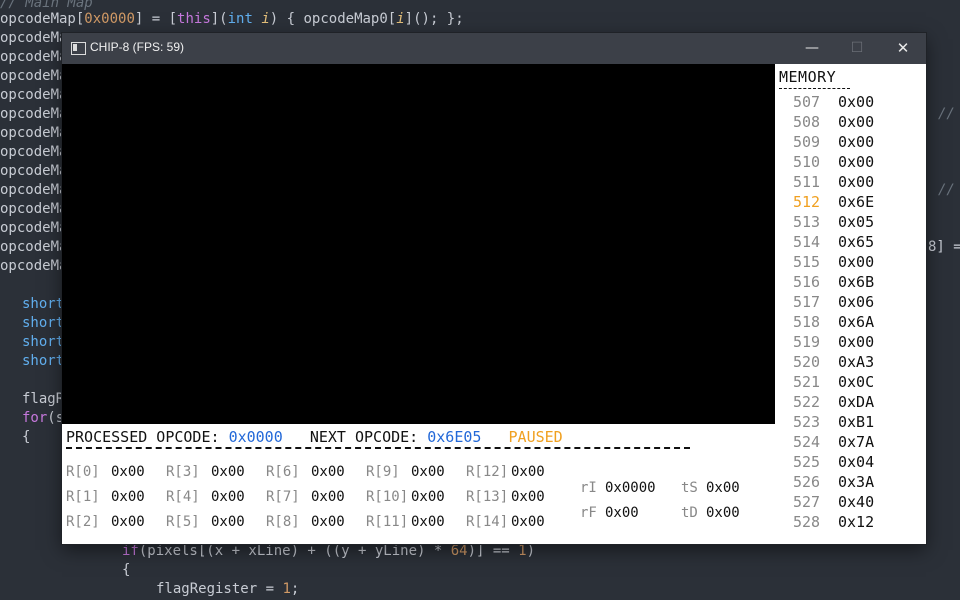  What do you see at coordinates (405, 472) in the screenshot?
I see `register-r9: R[9] 0x00` at bounding box center [405, 472].